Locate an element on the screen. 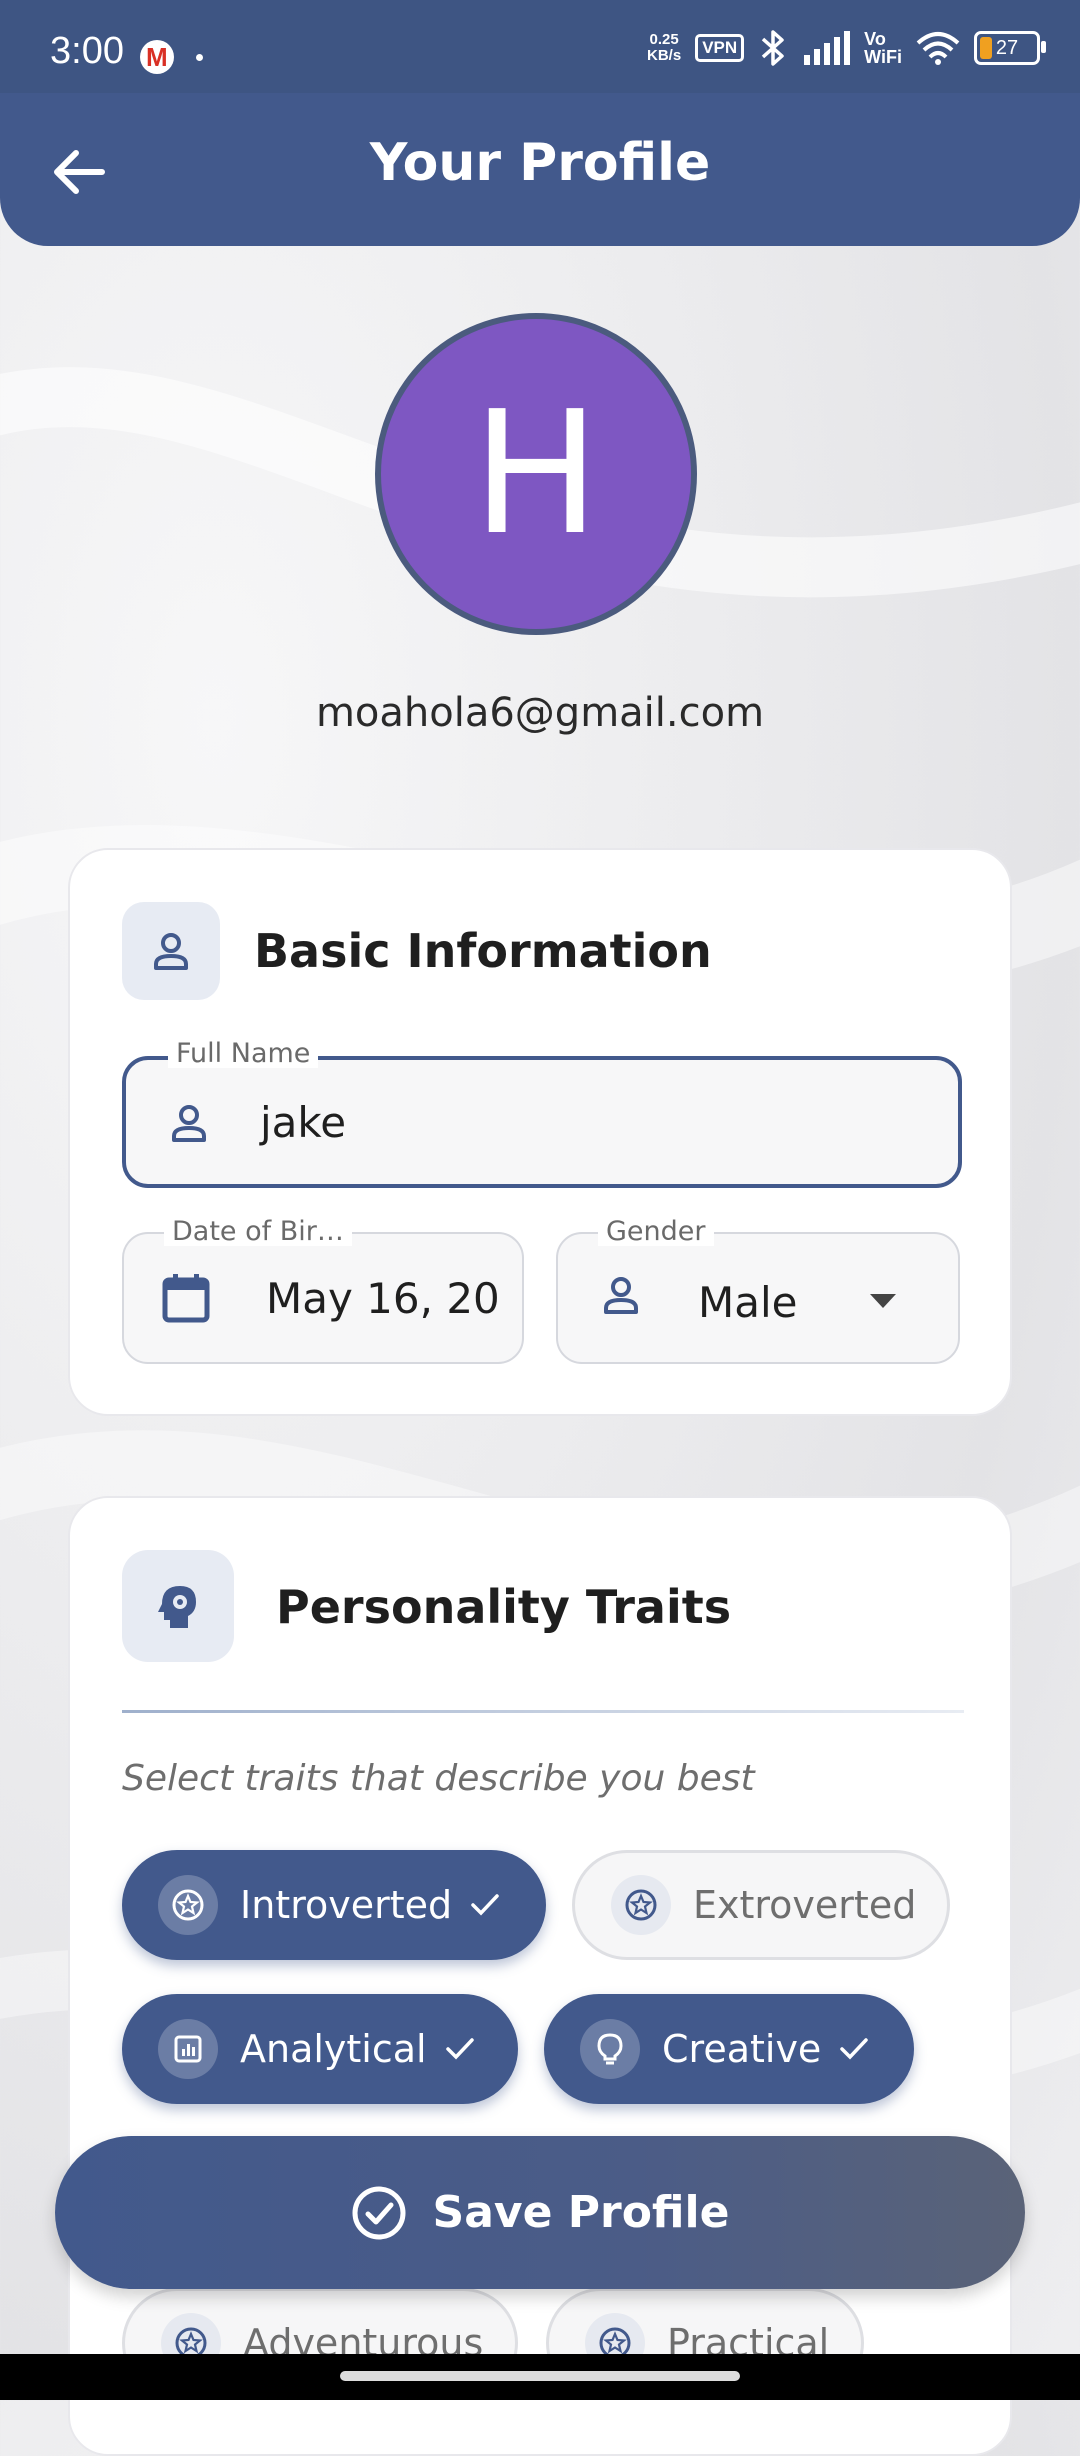  section-divider is located at coordinates (543, 1711).